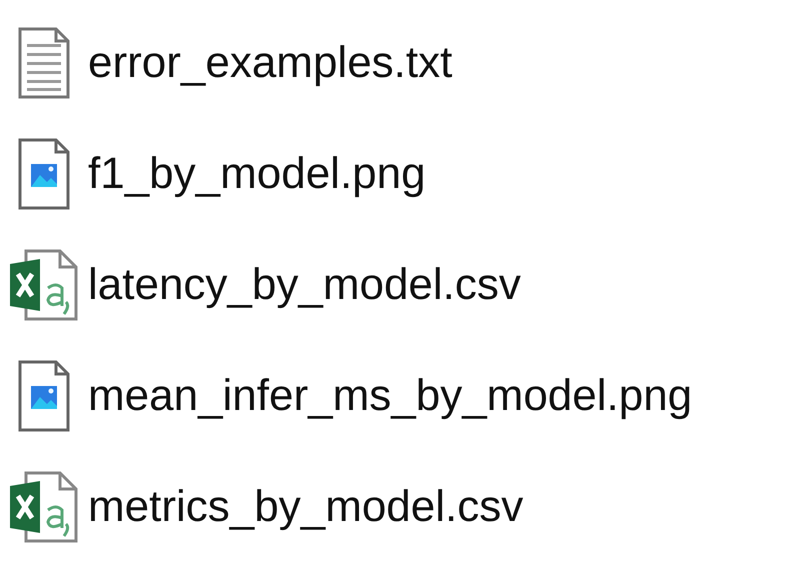  I want to click on file-name: metrics_by_model.csv, so click(306, 506).